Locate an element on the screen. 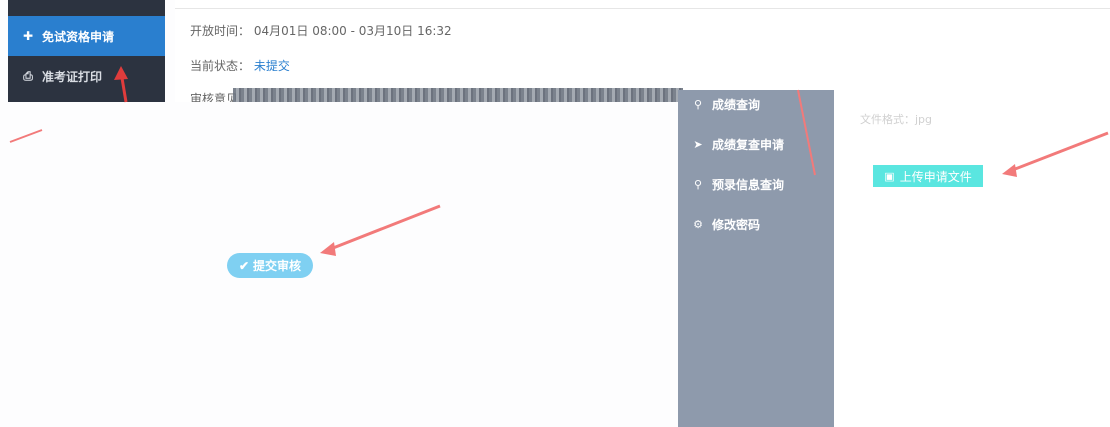 The image size is (1110, 427). sidebar-item-exemption-application: ✚ 免试资格申请 is located at coordinates (86, 36).